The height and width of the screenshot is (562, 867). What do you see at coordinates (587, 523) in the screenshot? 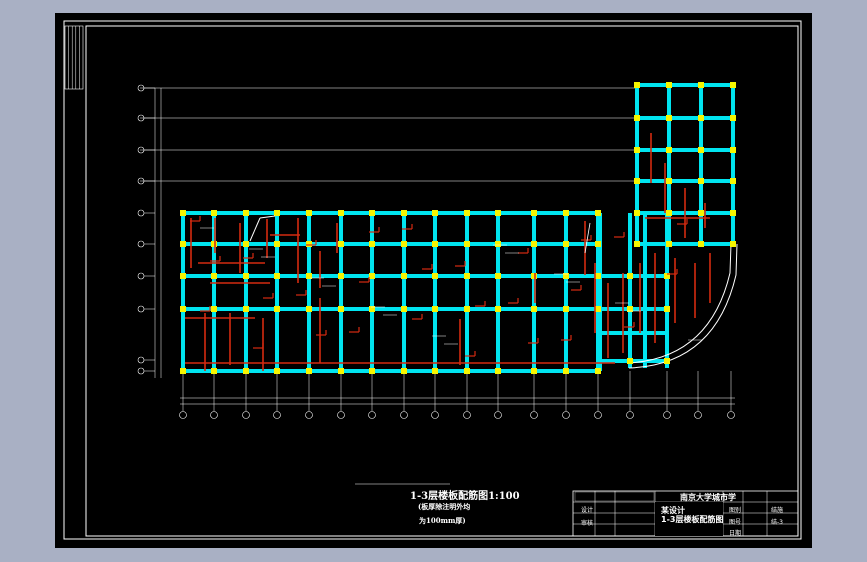
I see `title-block-check-label: 审核` at bounding box center [587, 523].